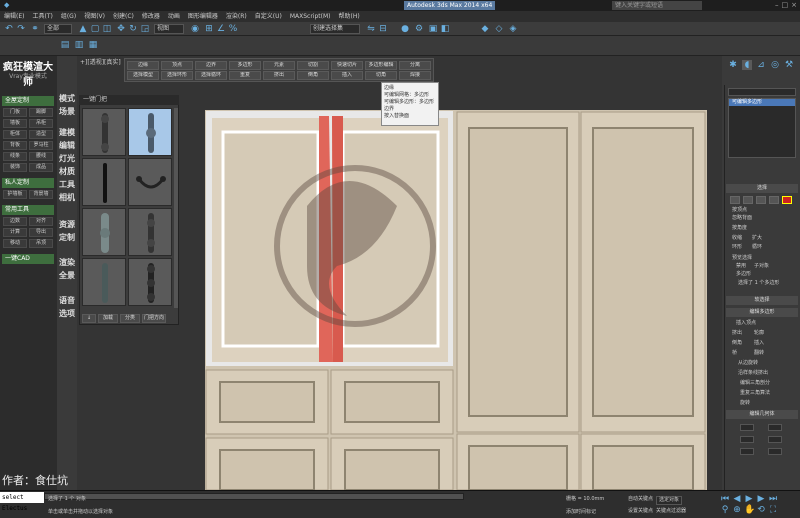 The width and height of the screenshot is (800, 518). I want to click on zoom-icon: ⚲, so click(725, 510).